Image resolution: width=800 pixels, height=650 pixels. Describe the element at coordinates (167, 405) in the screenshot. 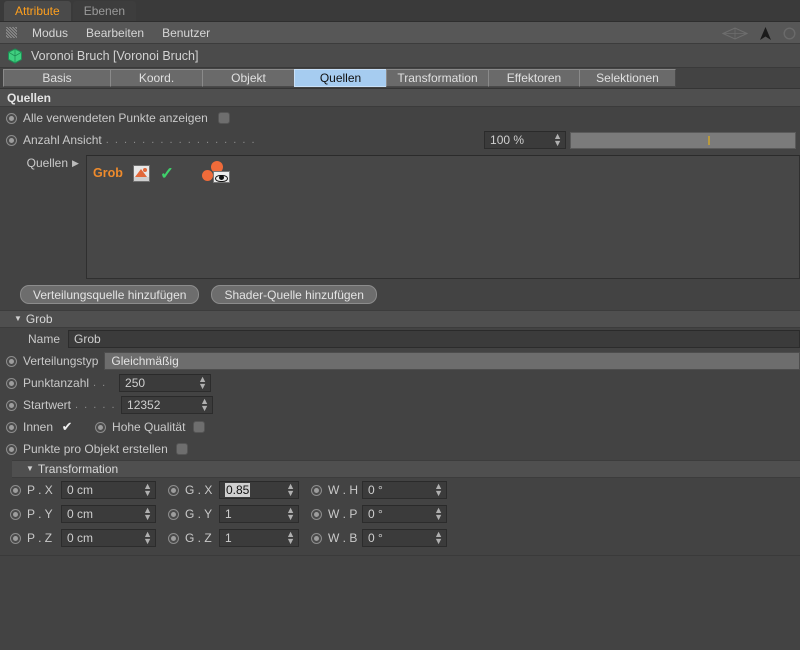

I see `seed-input: 12352 ▲ ▼` at that location.